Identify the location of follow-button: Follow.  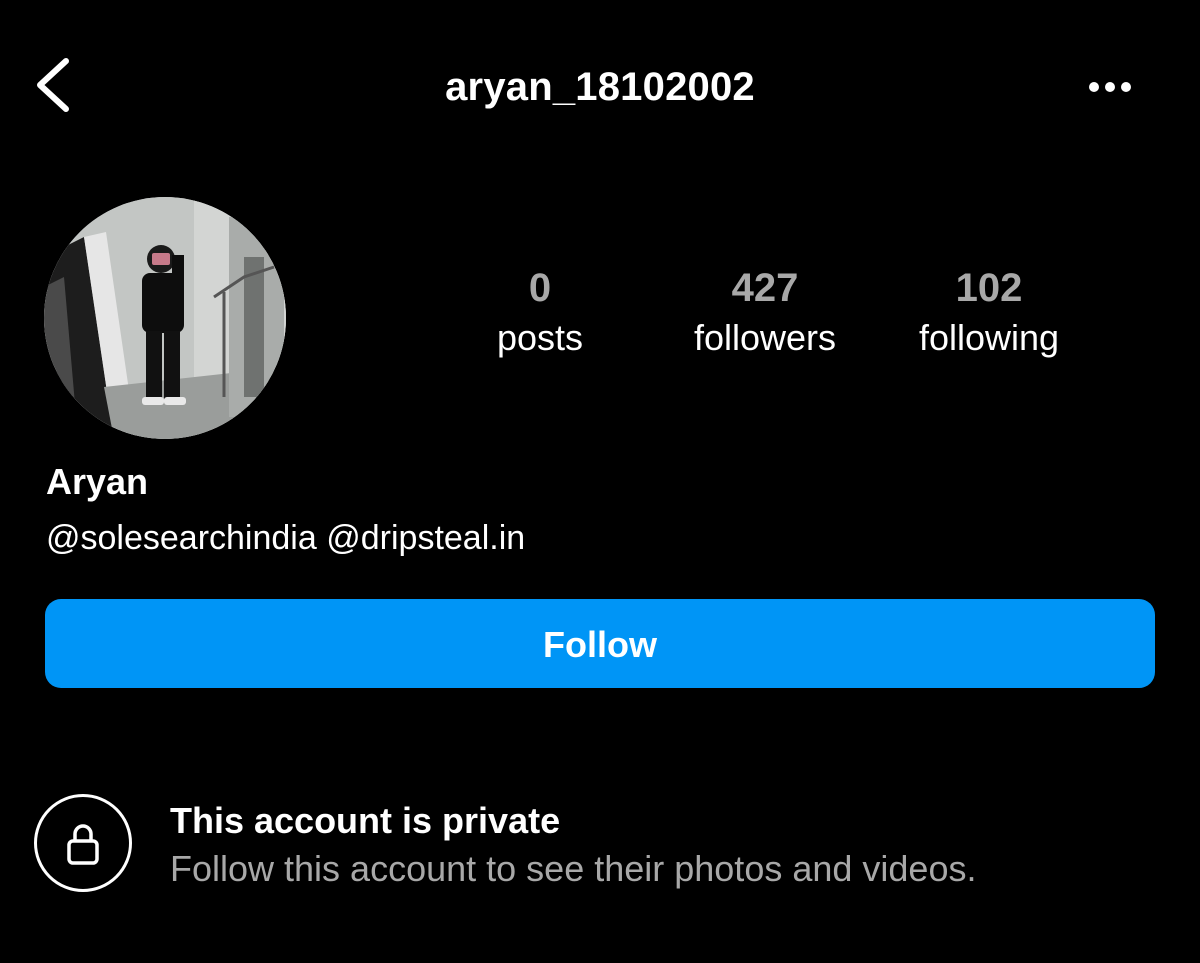
(600, 643).